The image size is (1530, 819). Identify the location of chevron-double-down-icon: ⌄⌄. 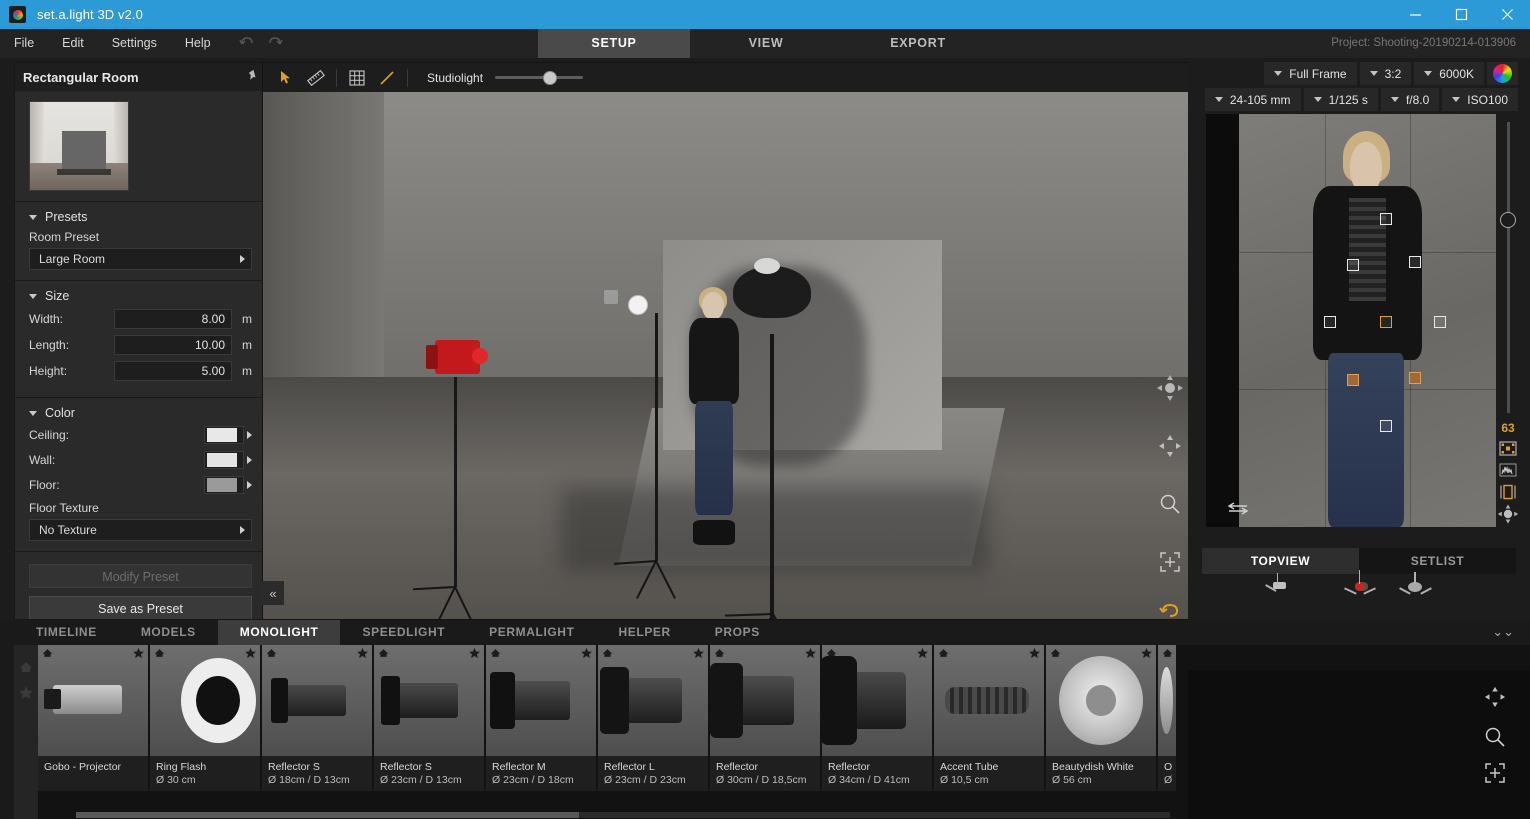
(1503, 632).